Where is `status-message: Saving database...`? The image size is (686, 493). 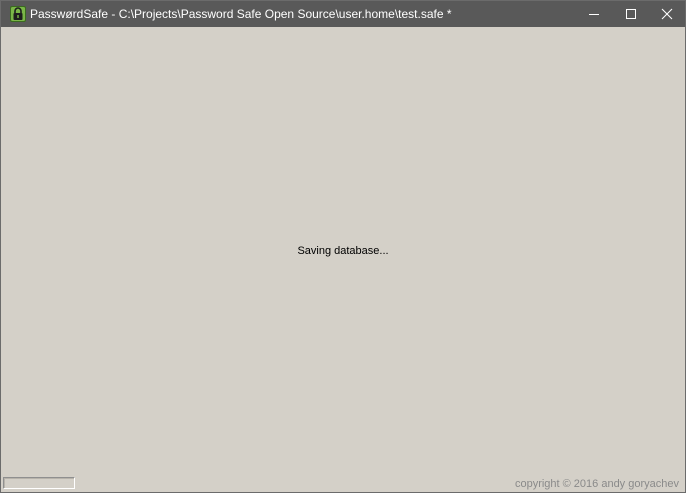 status-message: Saving database... is located at coordinates (343, 251).